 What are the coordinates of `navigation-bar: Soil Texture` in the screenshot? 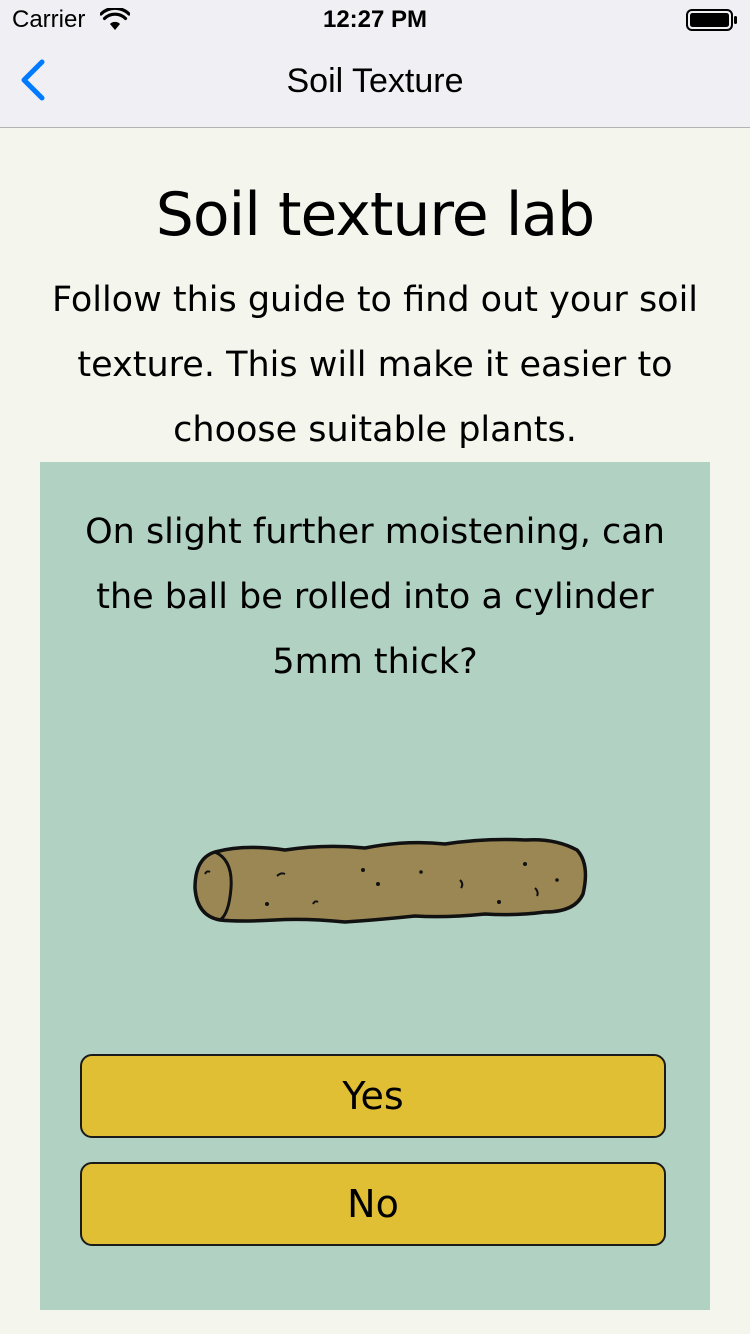 It's located at (375, 84).